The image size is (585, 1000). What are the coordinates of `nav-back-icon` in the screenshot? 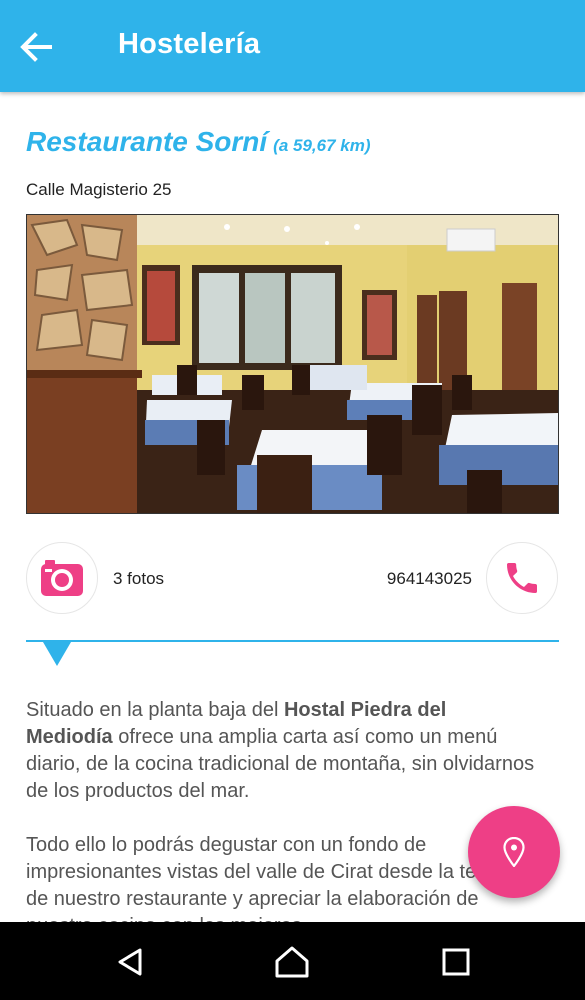 It's located at (130, 962).